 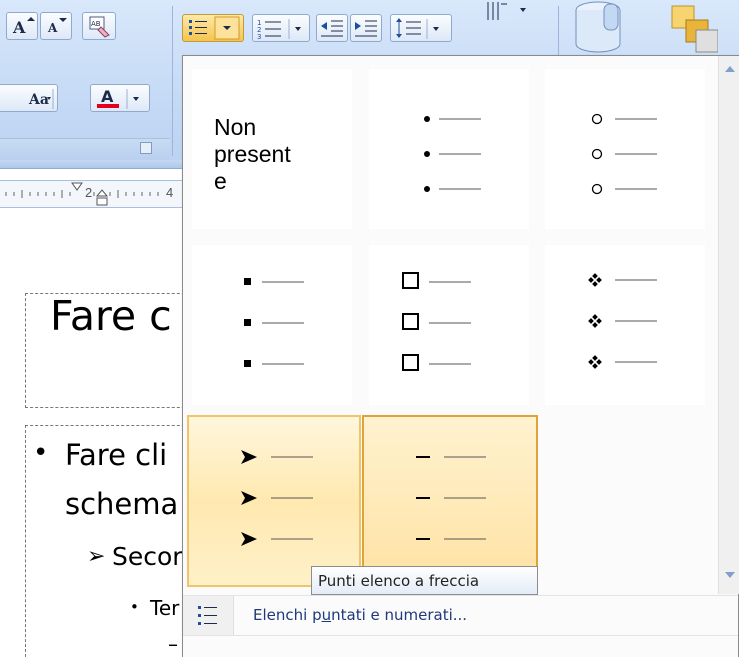 I want to click on scroll-up-icon, so click(x=730, y=69).